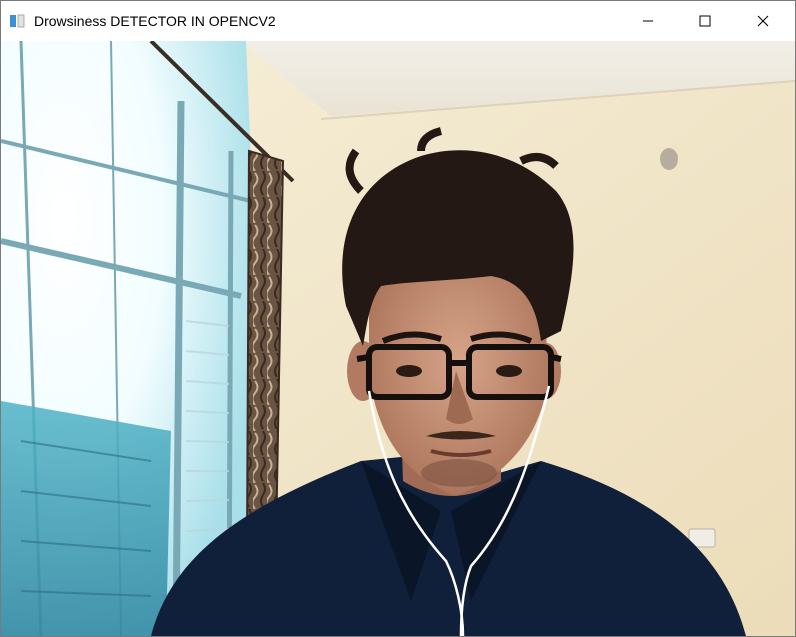  I want to click on minimize-icon, so click(648, 21).